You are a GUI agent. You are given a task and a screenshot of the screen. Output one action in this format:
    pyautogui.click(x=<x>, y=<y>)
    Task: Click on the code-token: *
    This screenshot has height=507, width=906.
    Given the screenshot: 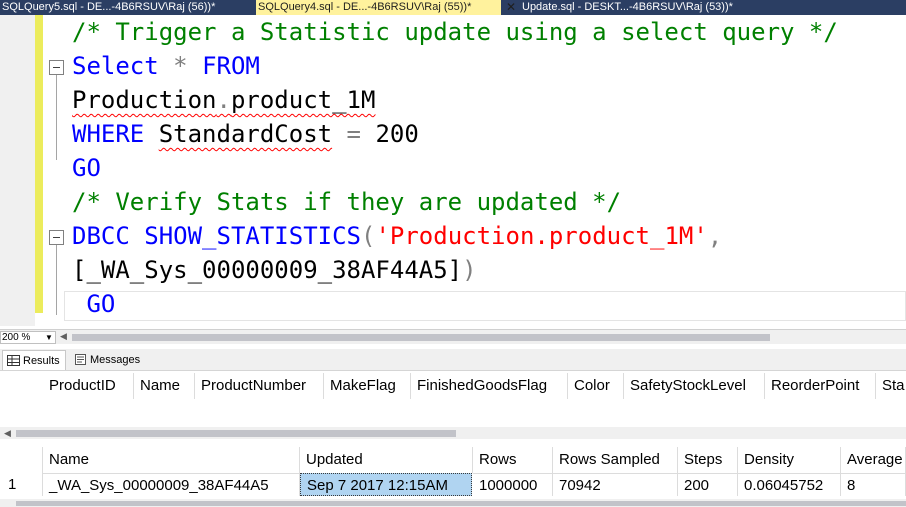 What is the action you would take?
    pyautogui.click(x=180, y=66)
    